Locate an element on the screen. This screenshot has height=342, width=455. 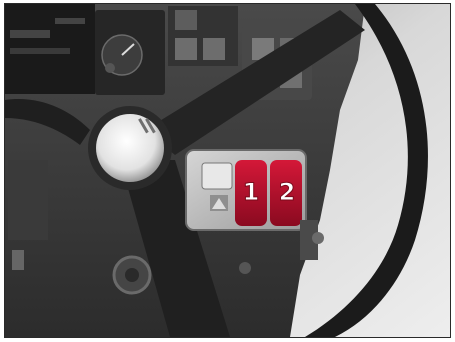
switch-2-label: 2 is located at coordinates (287, 192).